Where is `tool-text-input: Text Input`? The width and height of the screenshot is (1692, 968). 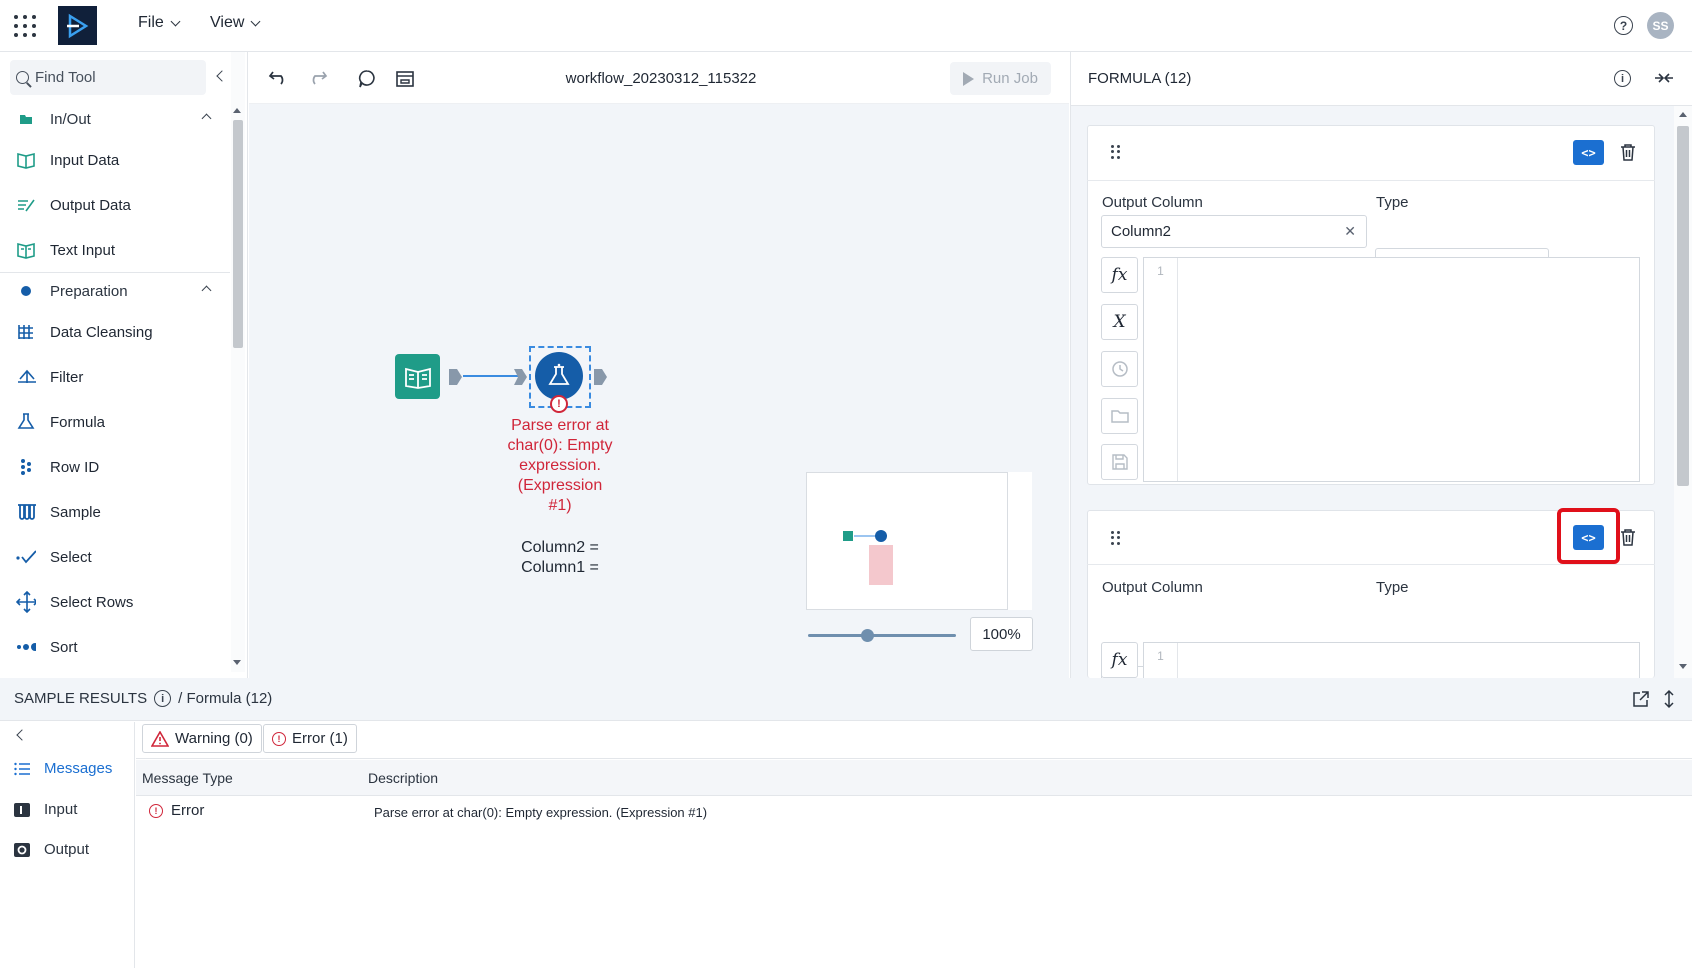 tool-text-input: Text Input is located at coordinates (115, 250).